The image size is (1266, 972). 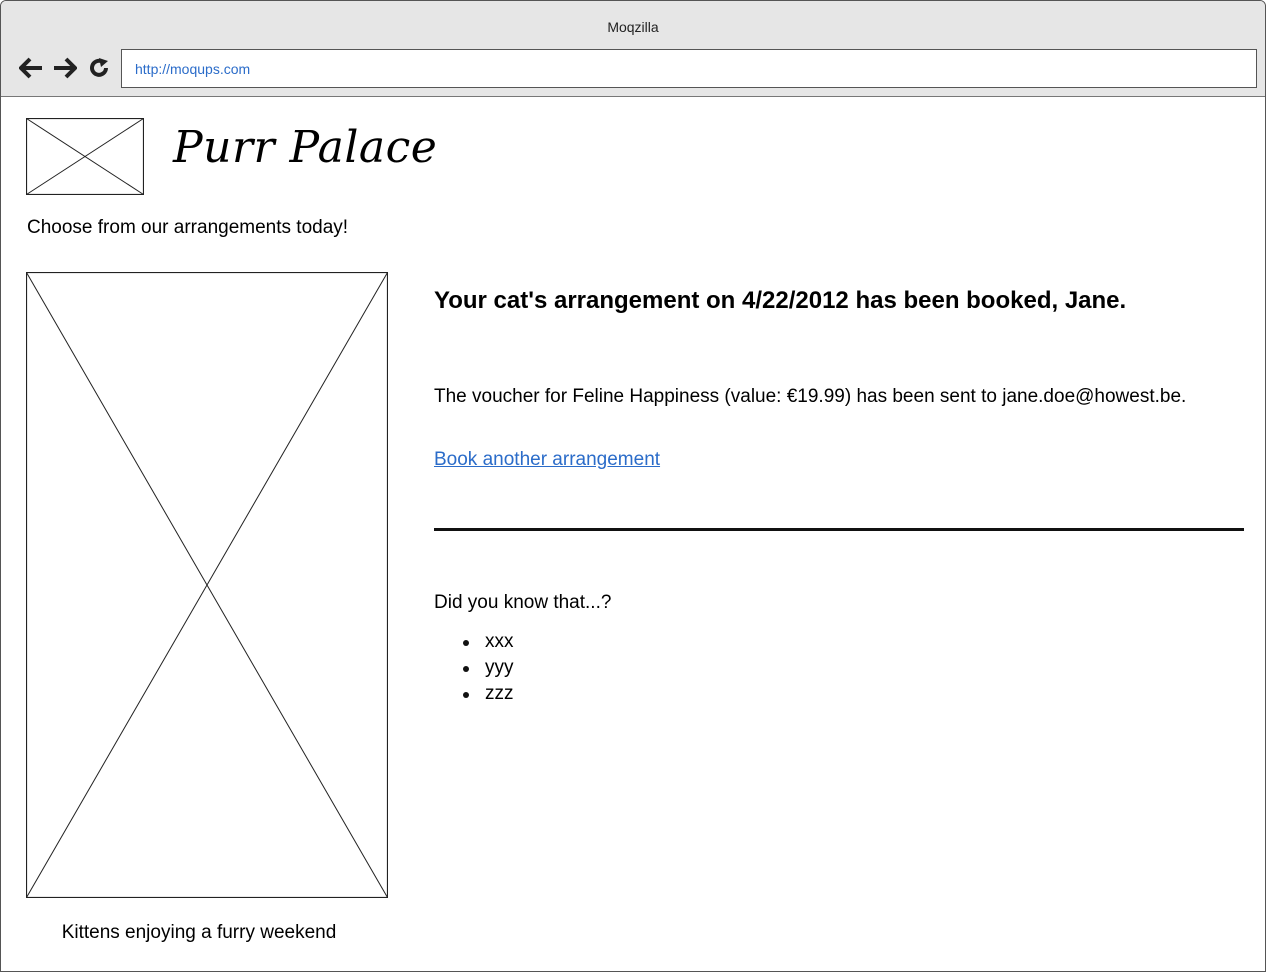 I want to click on reload-icon, so click(x=99, y=67).